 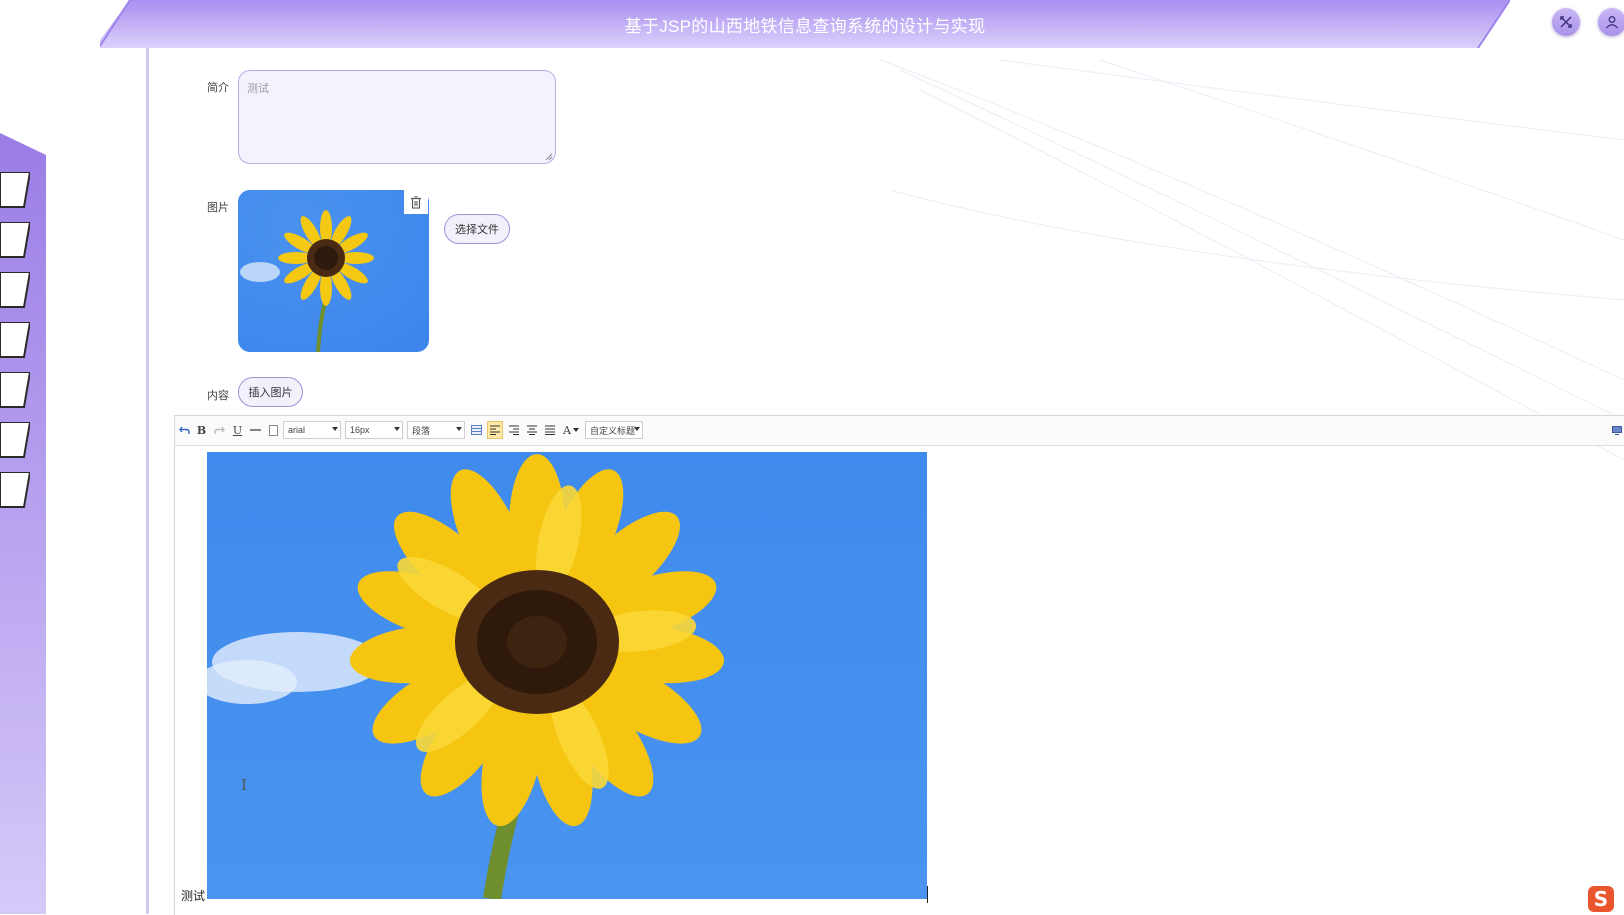 What do you see at coordinates (312, 430) in the screenshot?
I see `font-family-select: arial` at bounding box center [312, 430].